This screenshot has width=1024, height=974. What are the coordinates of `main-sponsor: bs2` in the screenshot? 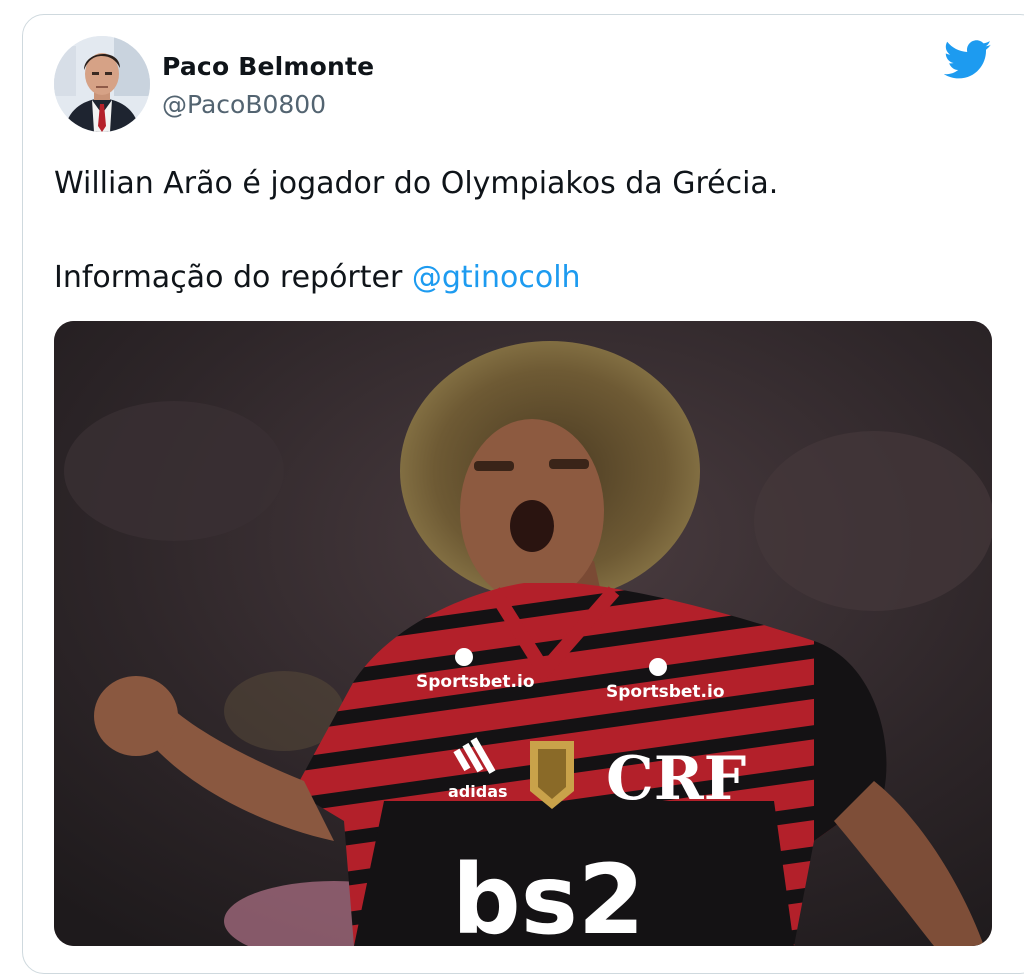 It's located at (548, 895).